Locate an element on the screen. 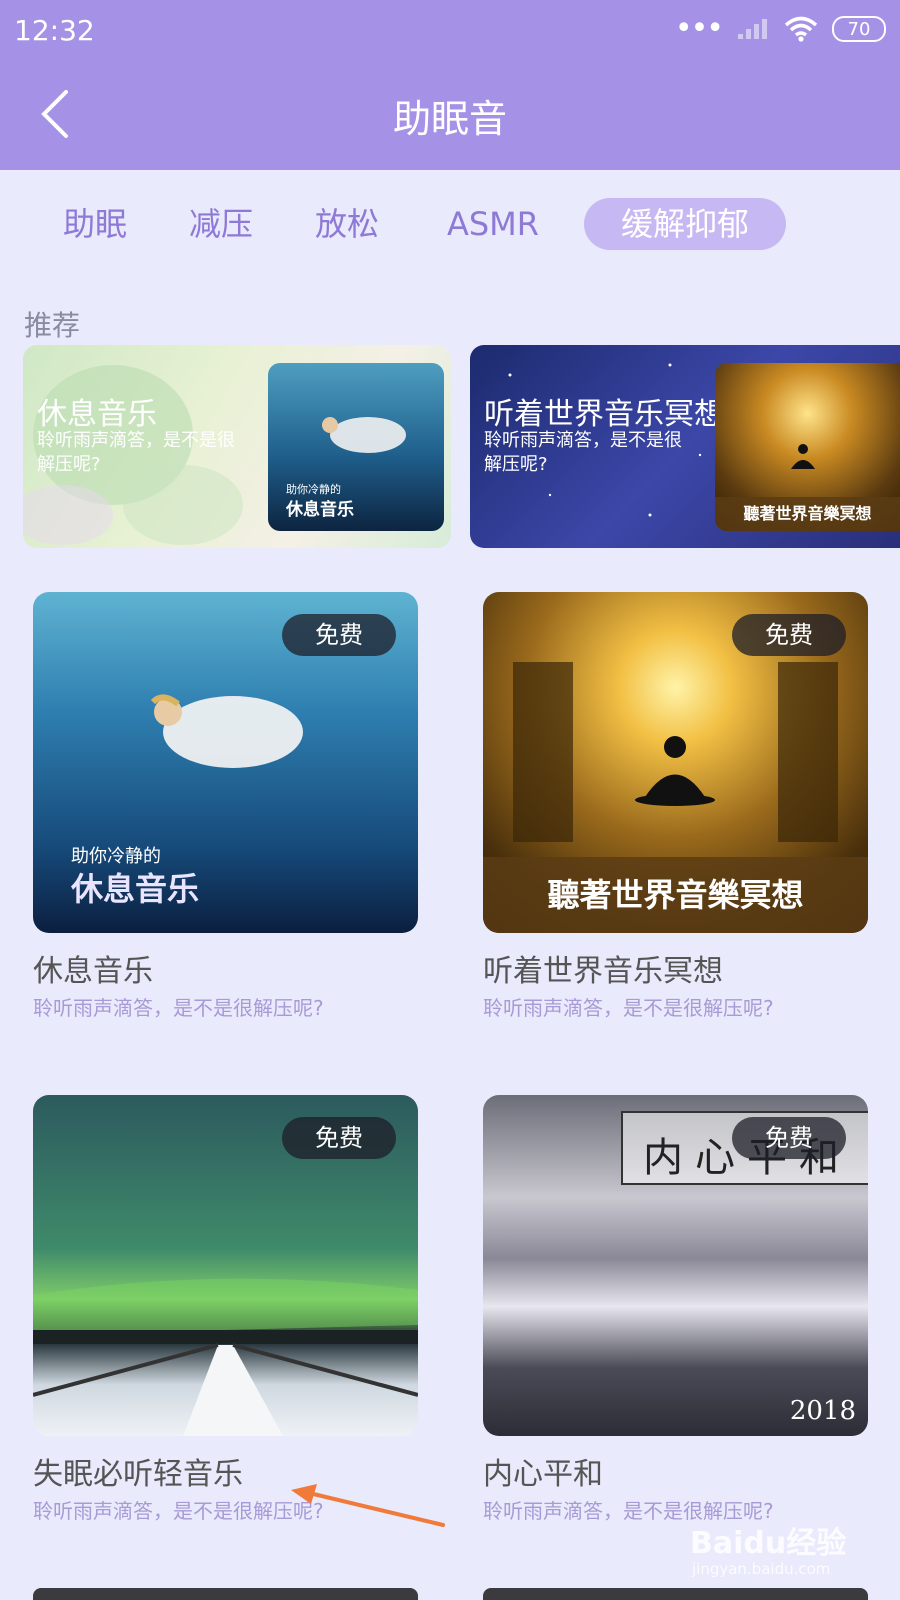 This screenshot has height=1600, width=900. cover-year: 2018 is located at coordinates (822, 1411).